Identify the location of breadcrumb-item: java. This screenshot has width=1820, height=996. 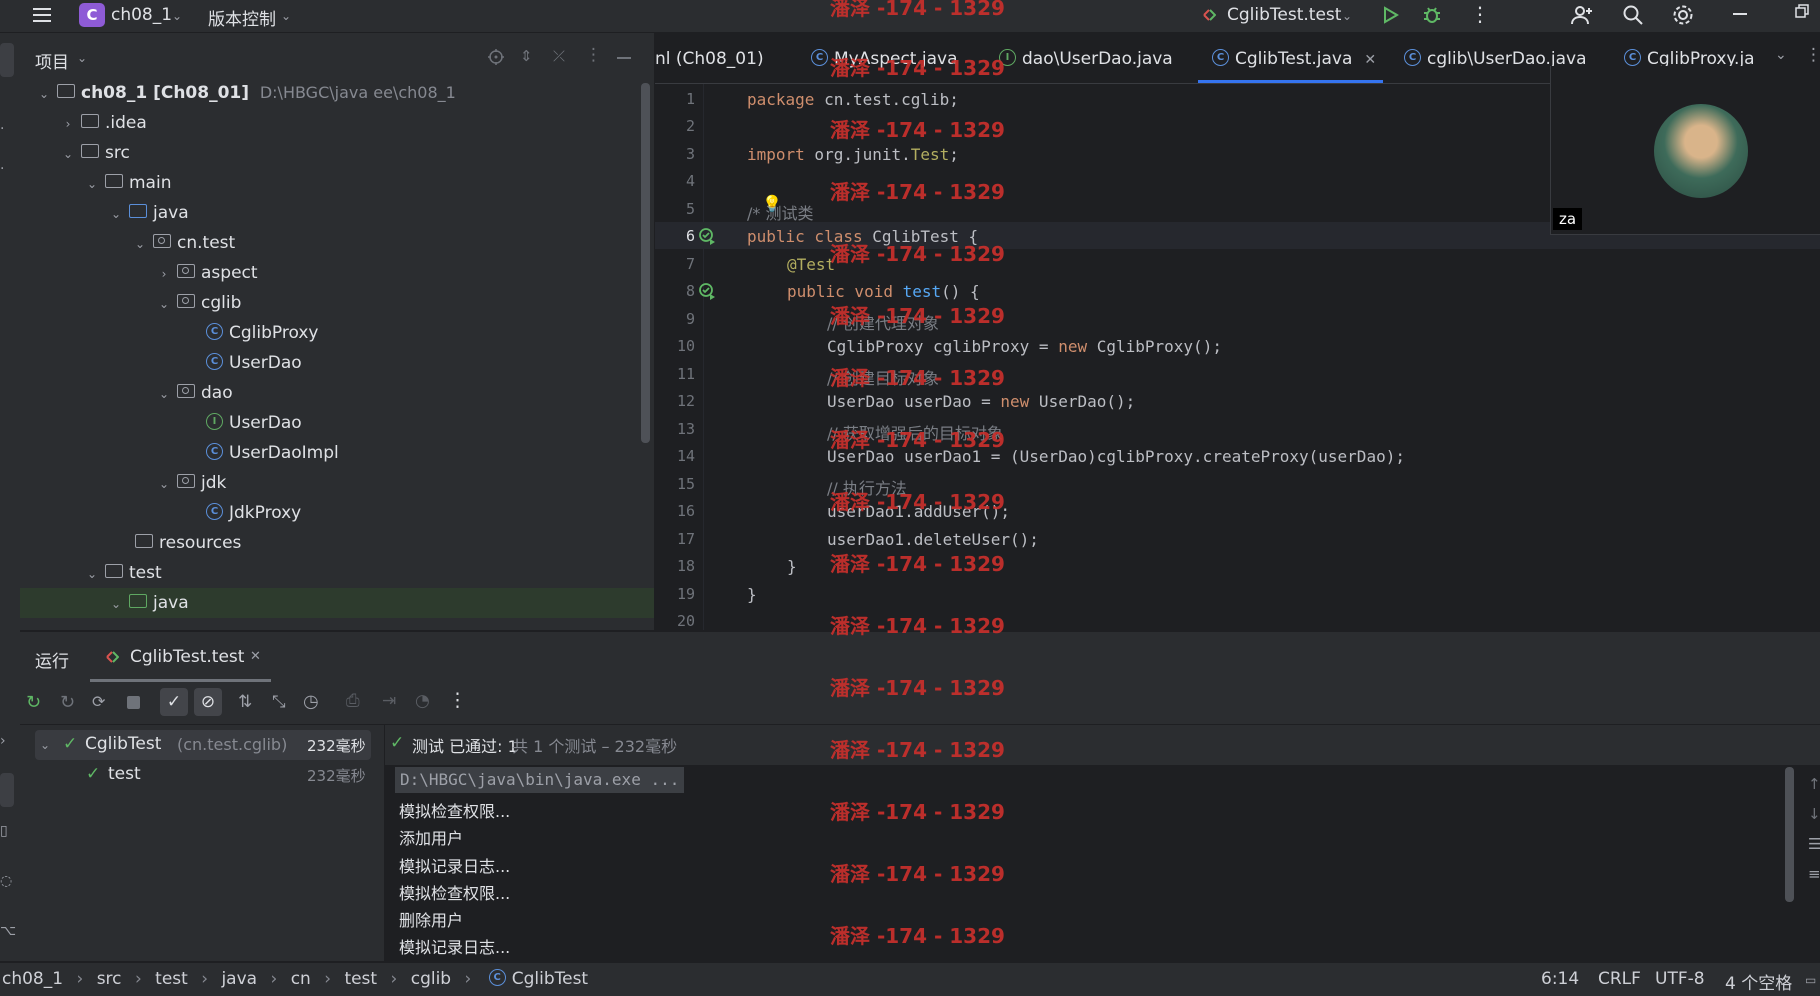
(239, 979).